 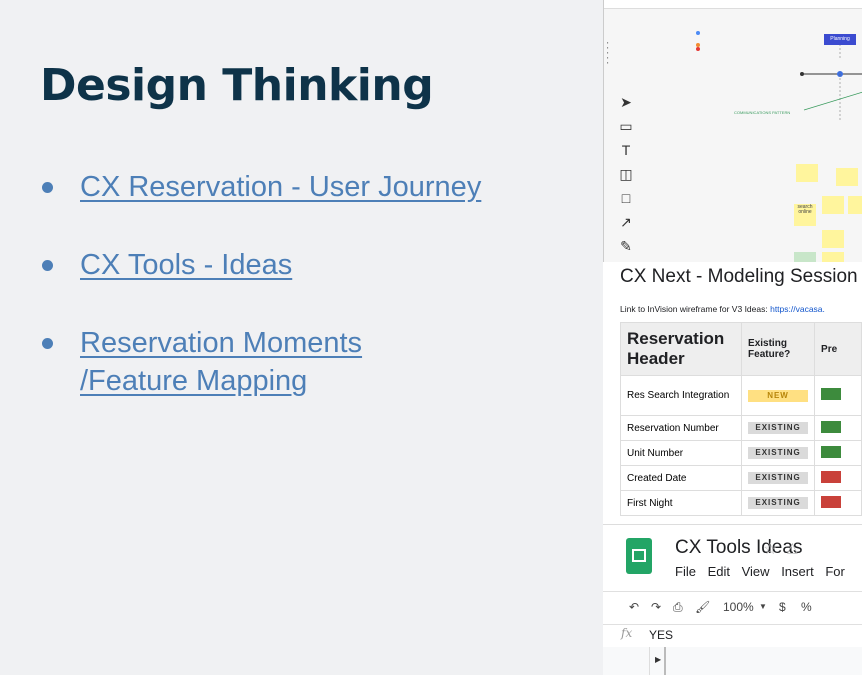 What do you see at coordinates (221, 362) in the screenshot?
I see `reservation-moments-link: Reservation Moments/Feature Mapping` at bounding box center [221, 362].